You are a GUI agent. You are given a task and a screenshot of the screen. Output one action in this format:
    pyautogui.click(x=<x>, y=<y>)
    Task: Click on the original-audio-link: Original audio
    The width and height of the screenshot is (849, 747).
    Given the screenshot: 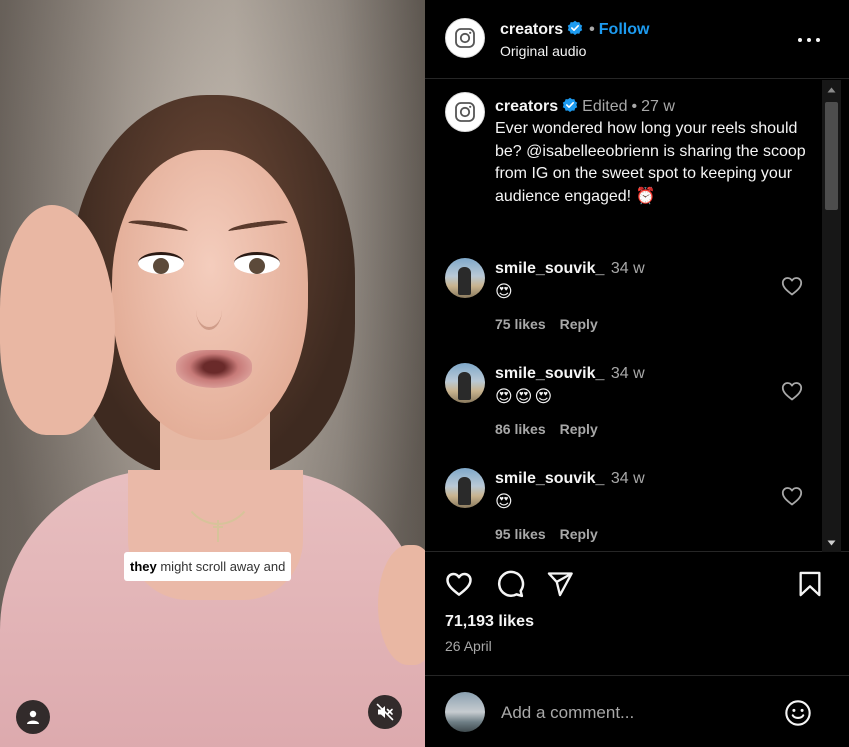 What is the action you would take?
    pyautogui.click(x=543, y=51)
    